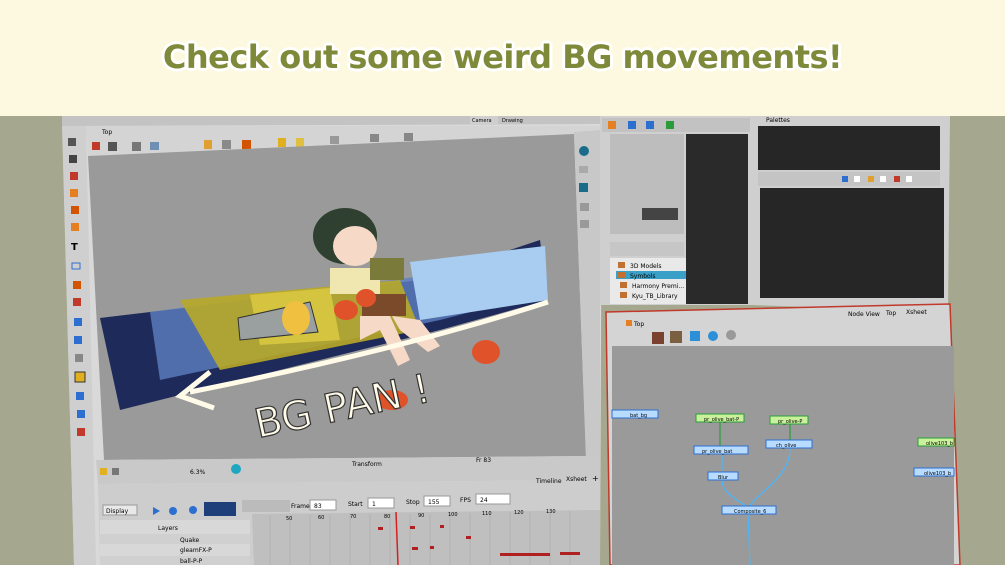 This screenshot has height=565, width=1005. What do you see at coordinates (632, 125) in the screenshot?
I see `library-icon` at bounding box center [632, 125].